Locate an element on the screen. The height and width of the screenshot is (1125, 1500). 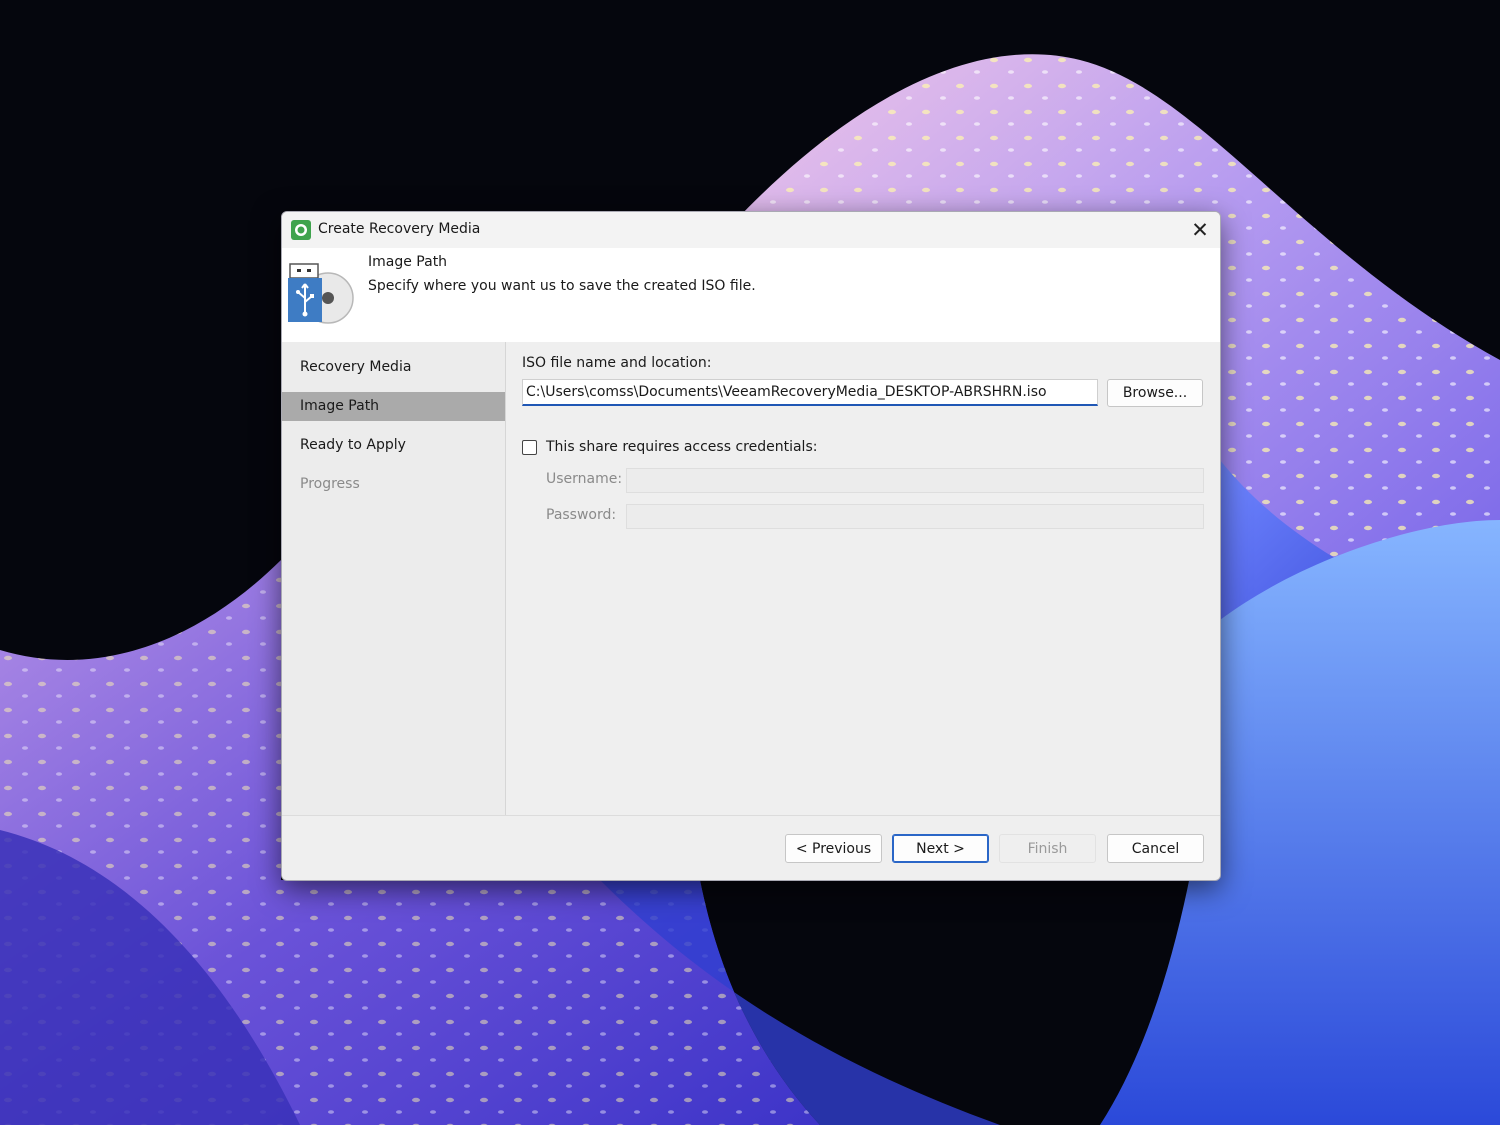
previous-button: < Previous is located at coordinates (833, 848).